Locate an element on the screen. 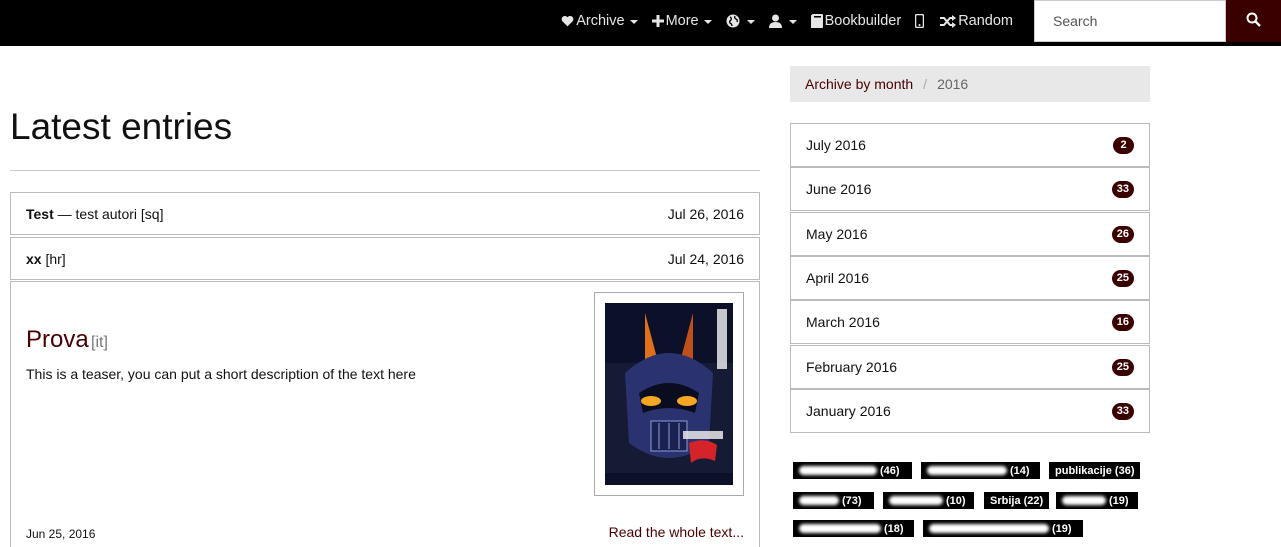 This screenshot has width=1281, height=547. page-title: Latest entries is located at coordinates (121, 126).